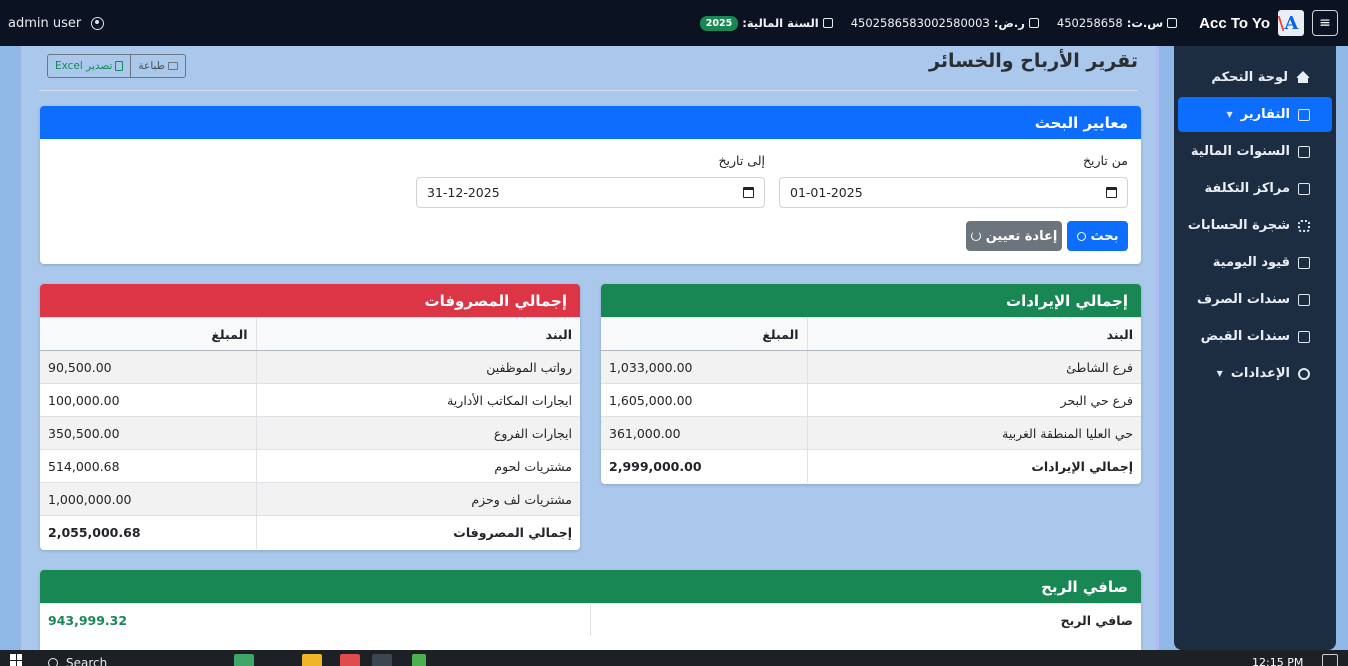 Image resolution: width=1348 pixels, height=666 pixels. What do you see at coordinates (463, 192) in the screenshot?
I see `to-date-value: 31-12-2025` at bounding box center [463, 192].